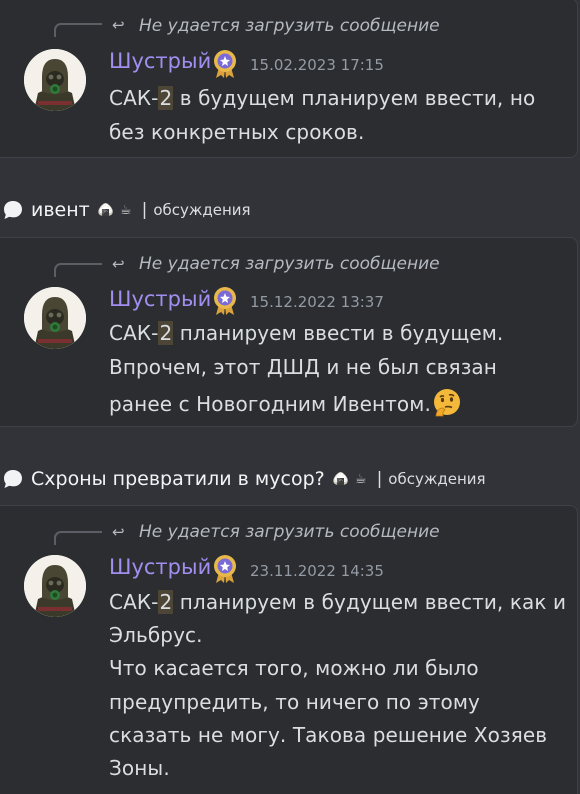  Describe the element at coordinates (317, 302) in the screenshot. I see `timestamp: 15.12.2022 13:37` at that location.